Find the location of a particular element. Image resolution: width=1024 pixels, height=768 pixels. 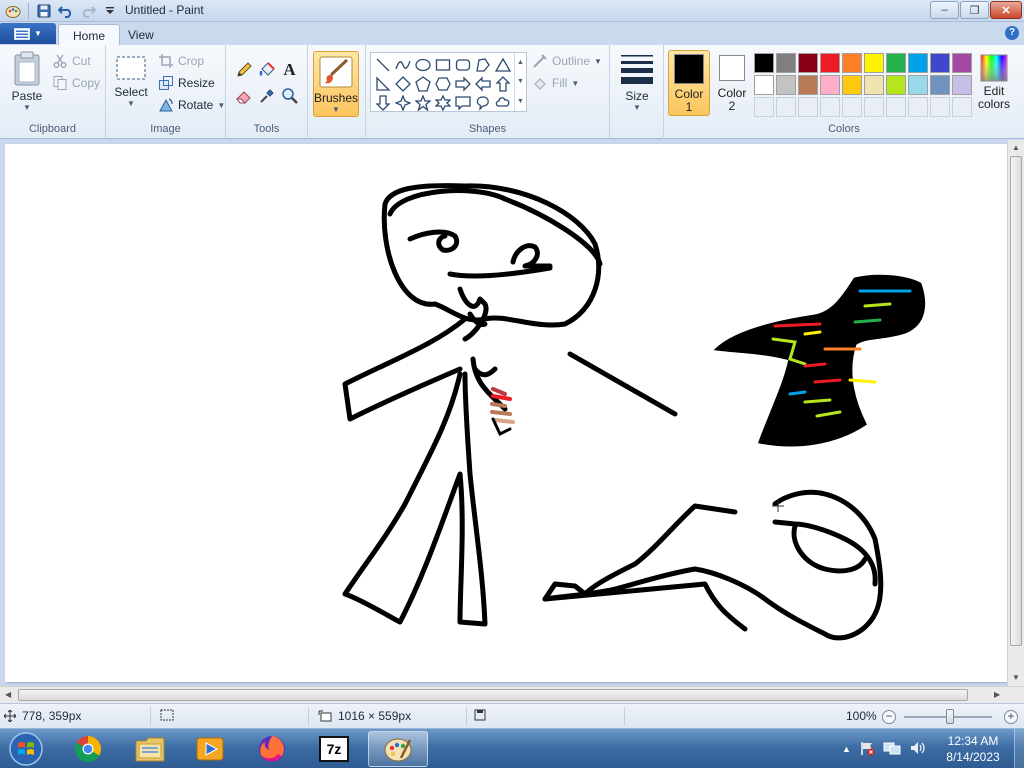

paint-menu-button: ▼ is located at coordinates (28, 33).